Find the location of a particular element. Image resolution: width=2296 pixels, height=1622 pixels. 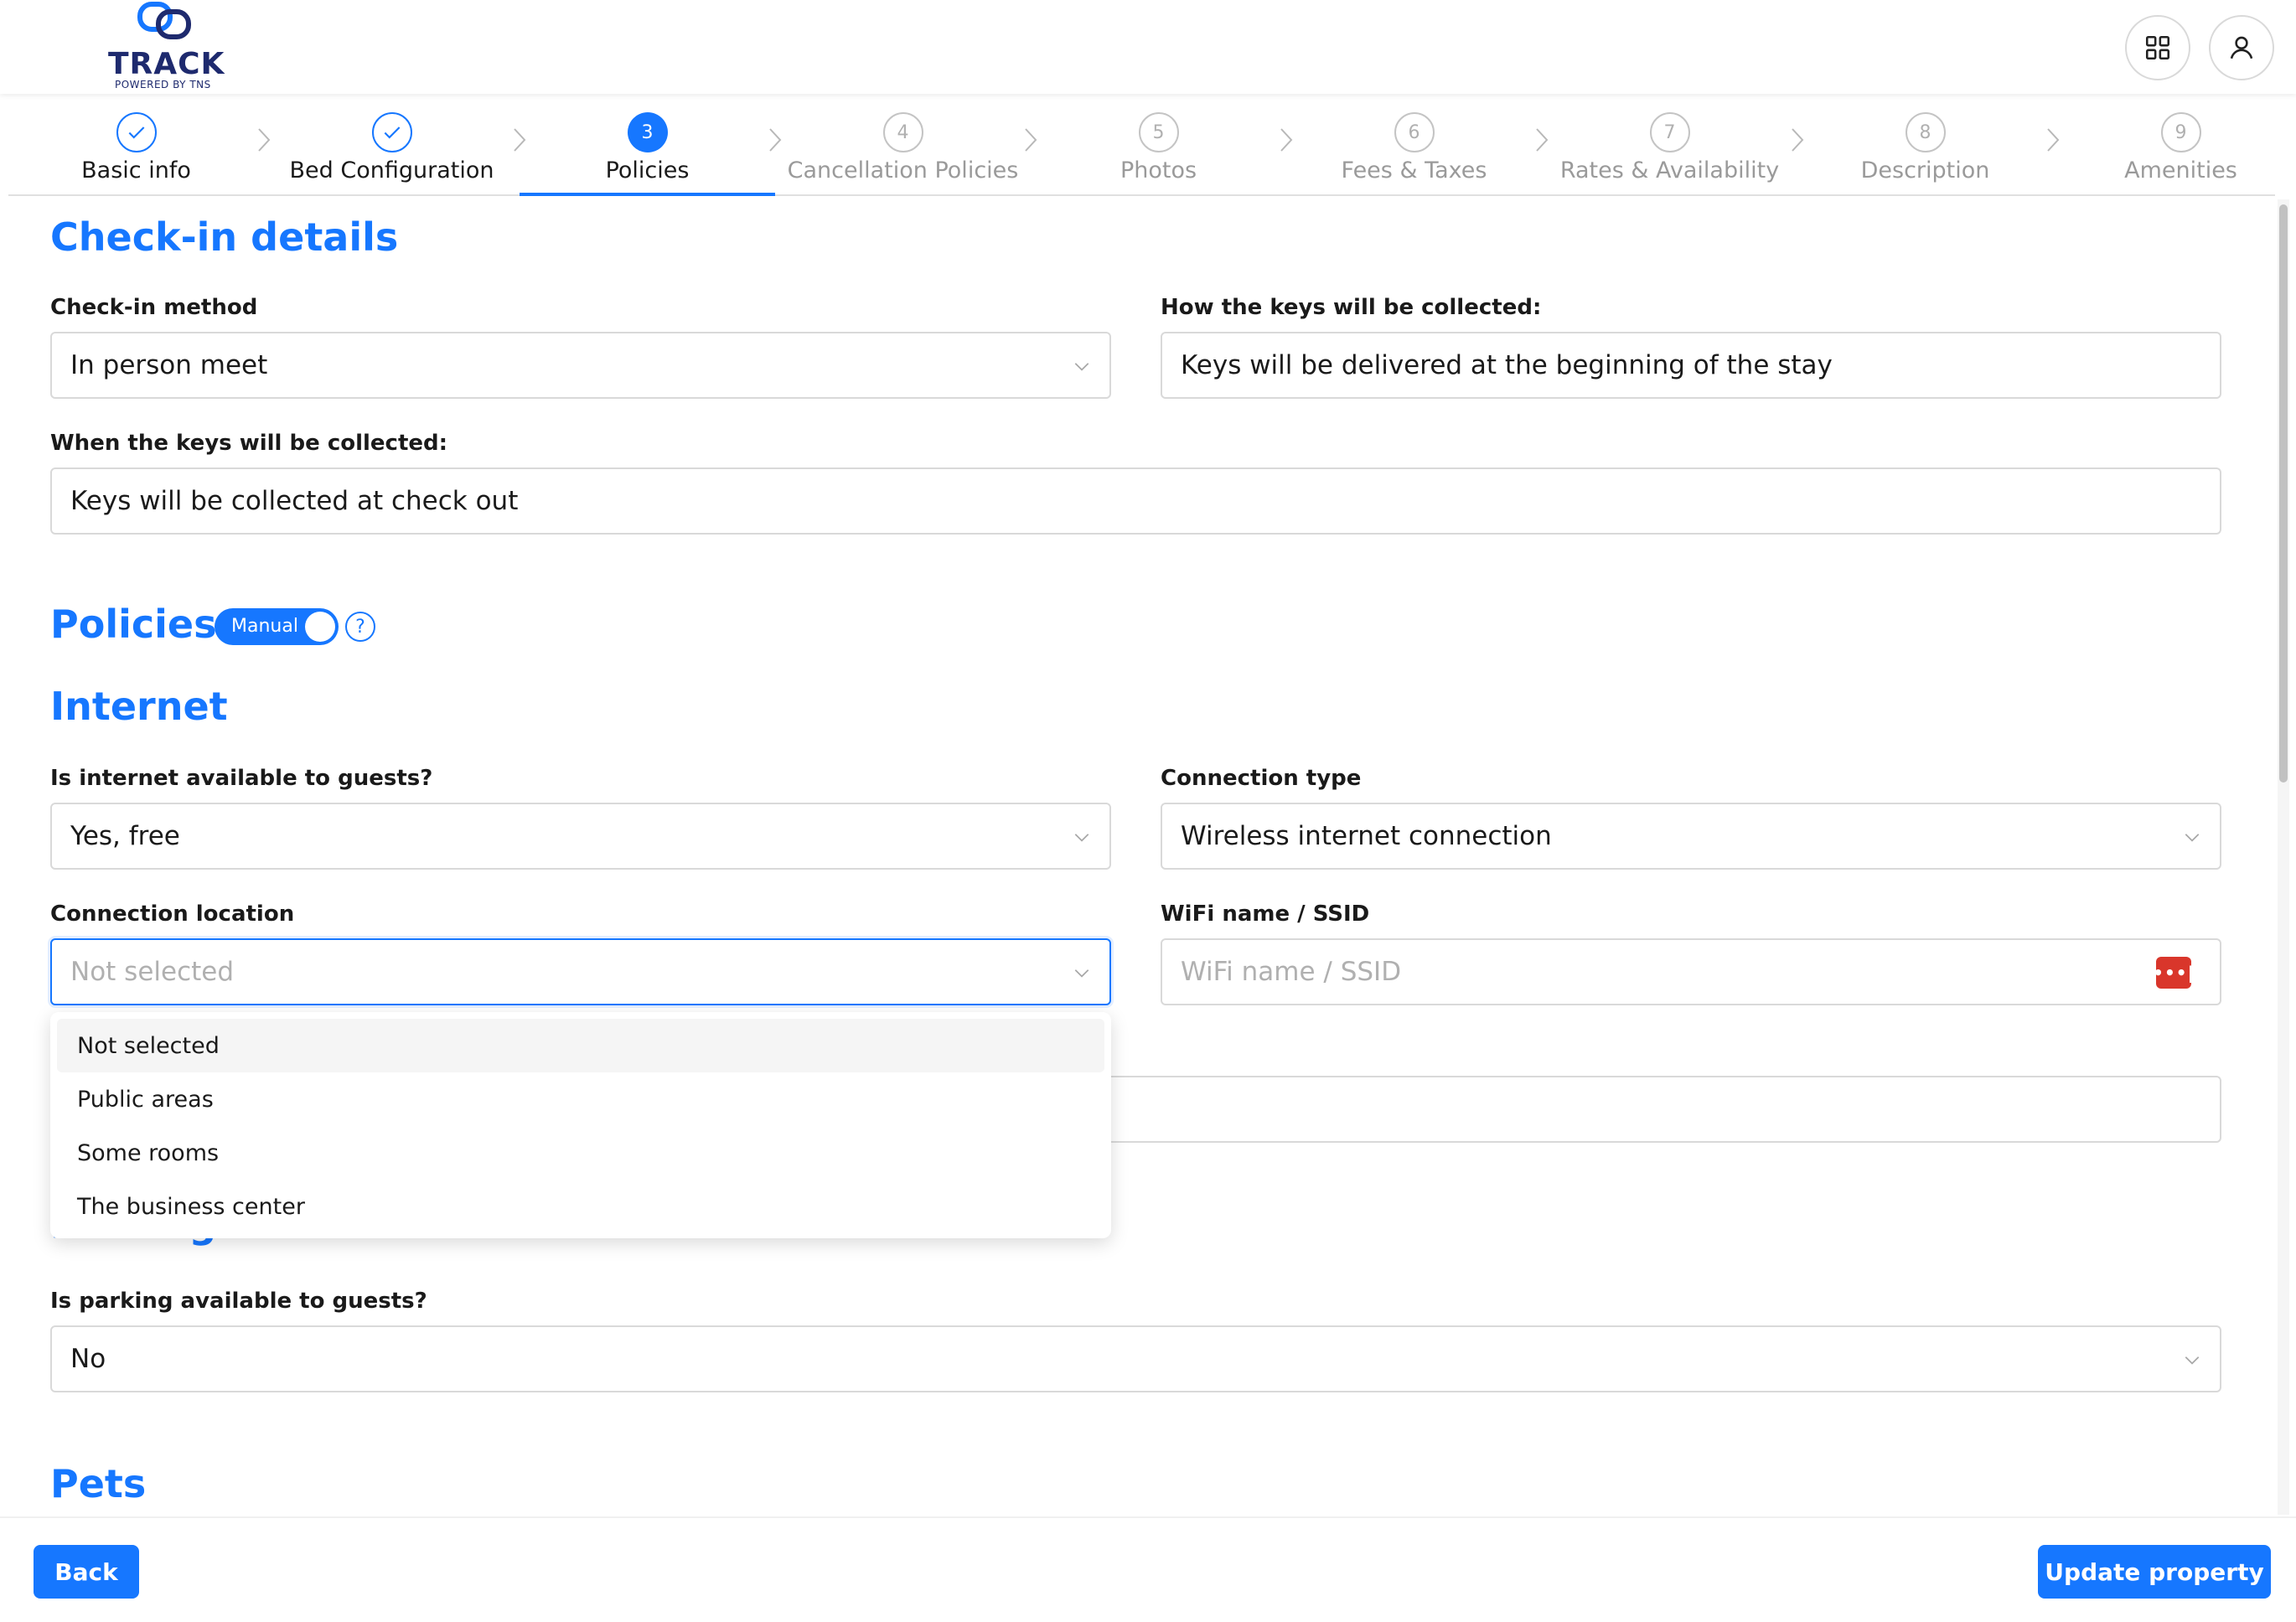

step-8: 8 Description is located at coordinates (1925, 144).